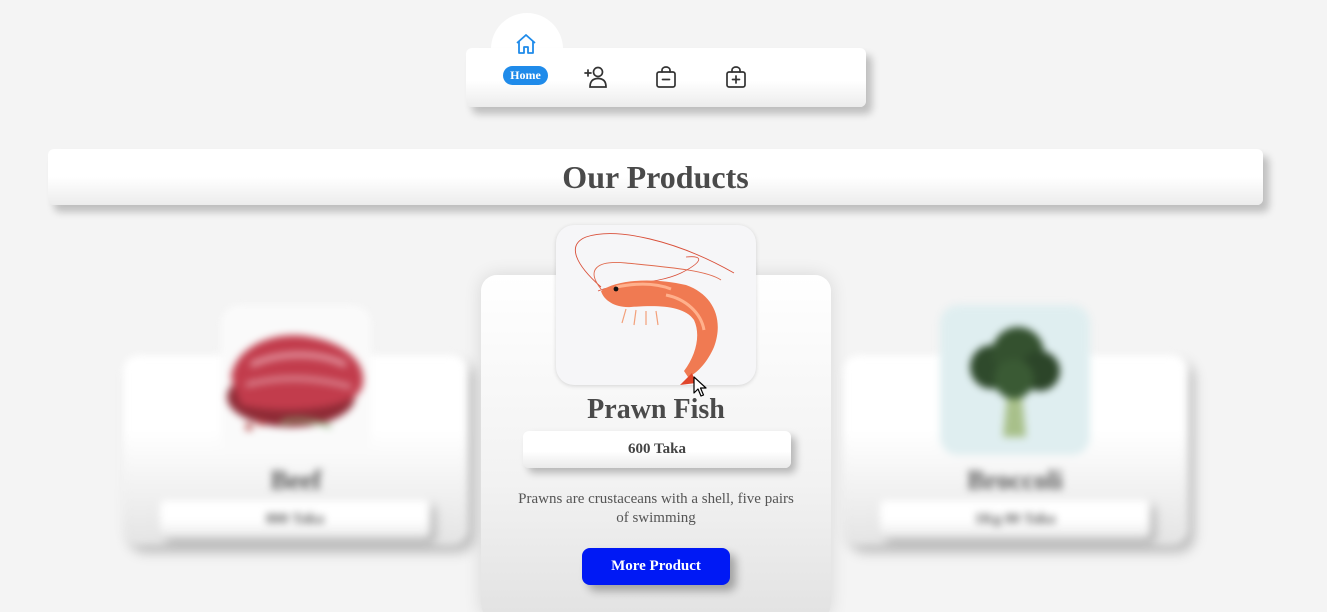 Image resolution: width=1327 pixels, height=612 pixels. Describe the element at coordinates (1015, 519) in the screenshot. I see `product-price: 1Kg 80 Taka` at that location.